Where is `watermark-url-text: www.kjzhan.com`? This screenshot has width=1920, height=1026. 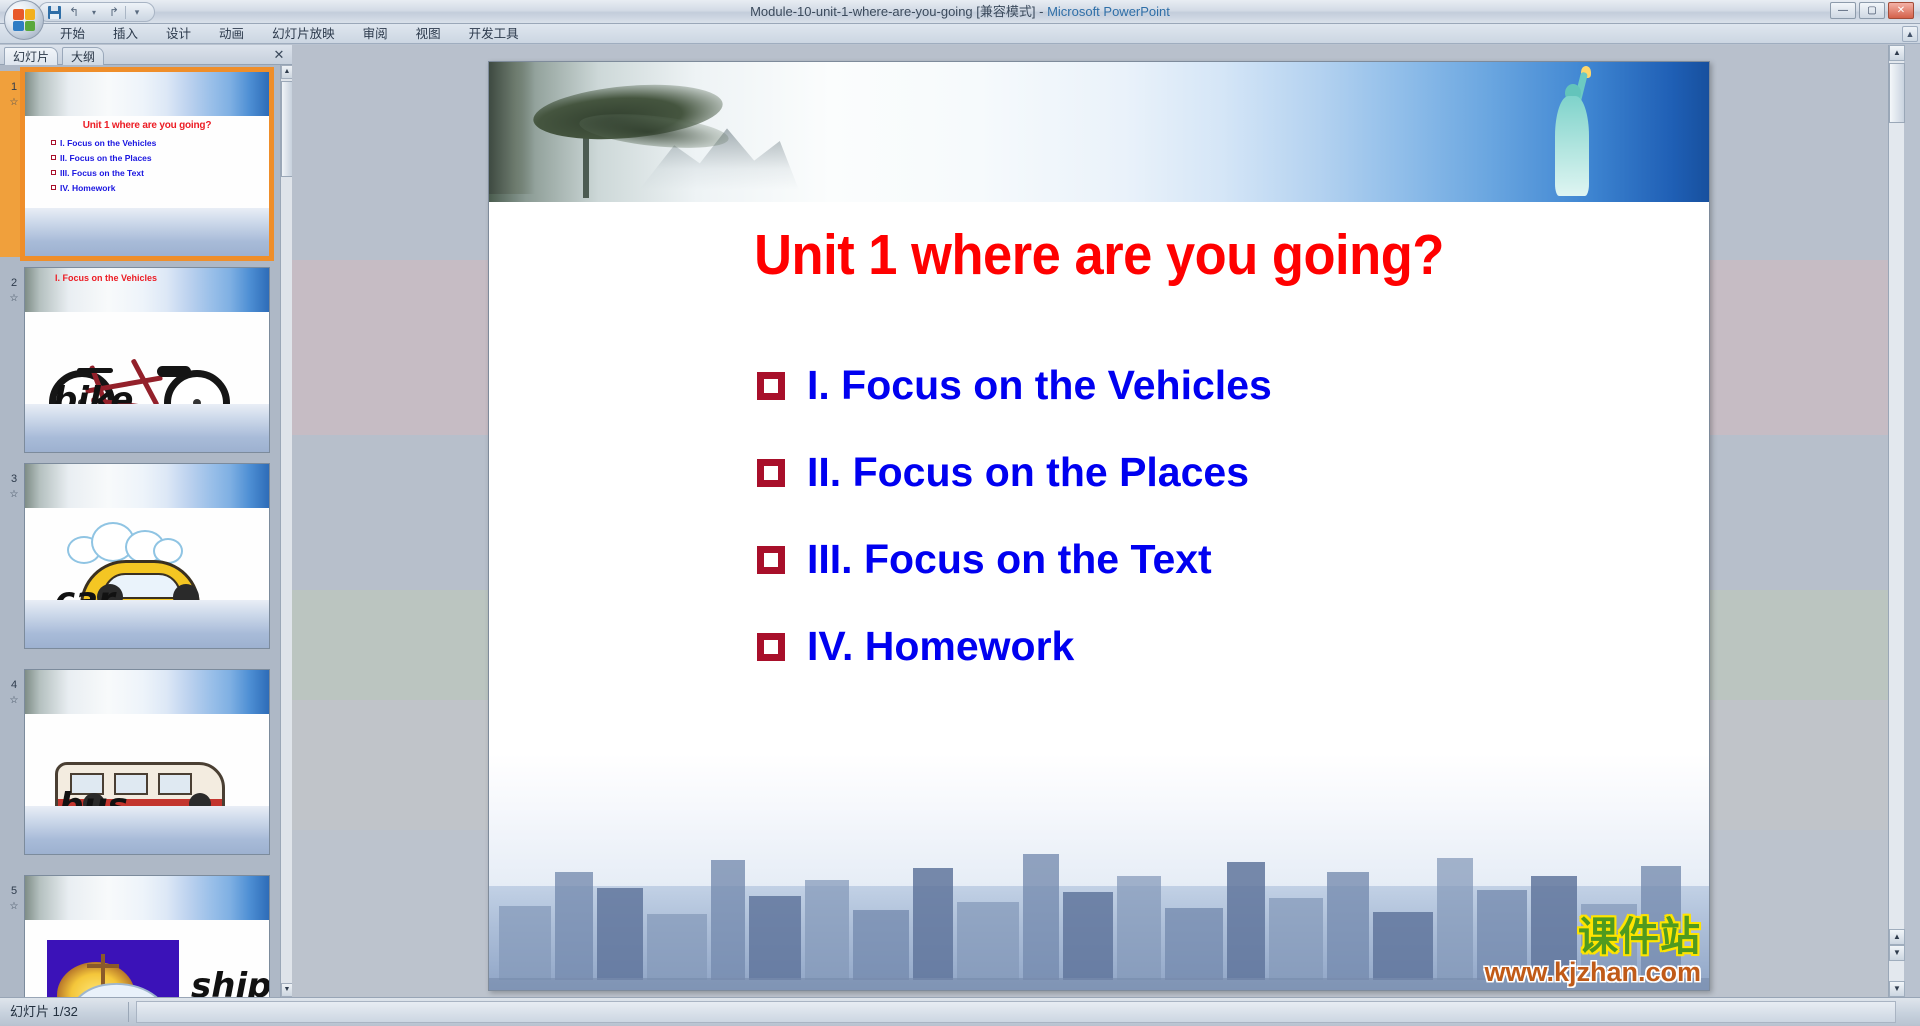
watermark-url-text: www.kjzhan.com is located at coordinates (1592, 972).